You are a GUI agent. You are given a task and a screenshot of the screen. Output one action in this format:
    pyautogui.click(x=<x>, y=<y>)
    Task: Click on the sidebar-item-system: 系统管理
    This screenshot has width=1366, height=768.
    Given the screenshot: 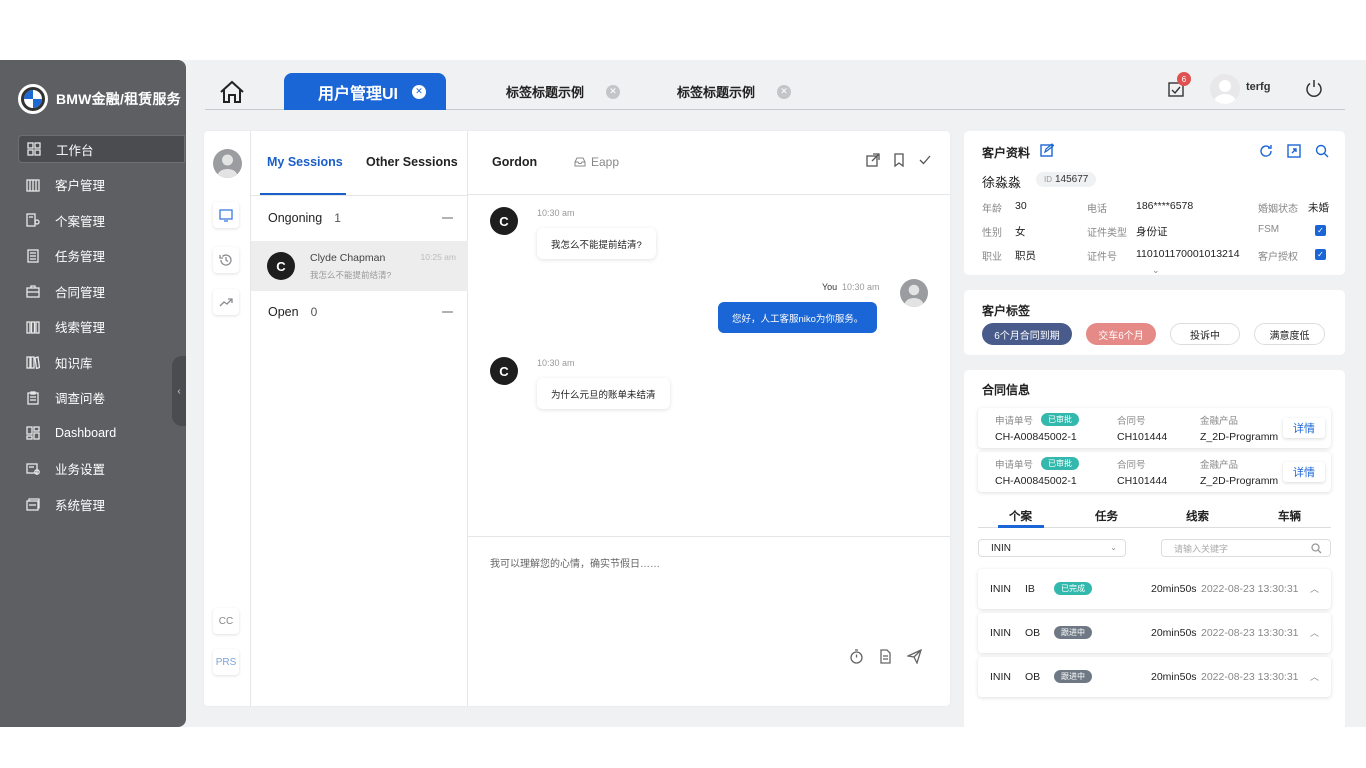 What is the action you would take?
    pyautogui.click(x=102, y=504)
    